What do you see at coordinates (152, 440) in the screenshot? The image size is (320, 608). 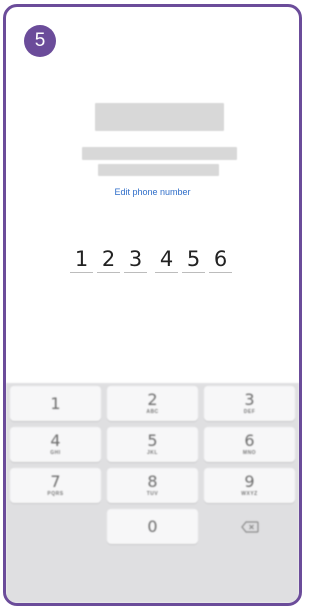 I see `key-number: 5` at bounding box center [152, 440].